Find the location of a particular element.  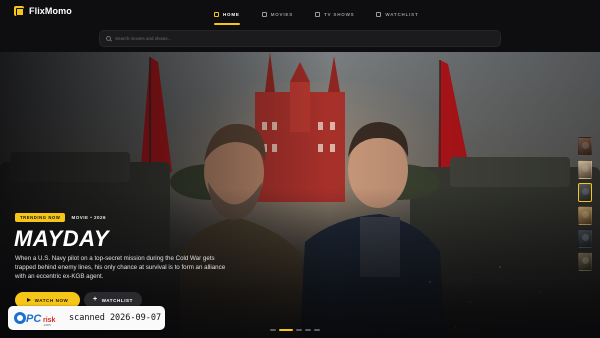

search-icon is located at coordinates (108, 38).